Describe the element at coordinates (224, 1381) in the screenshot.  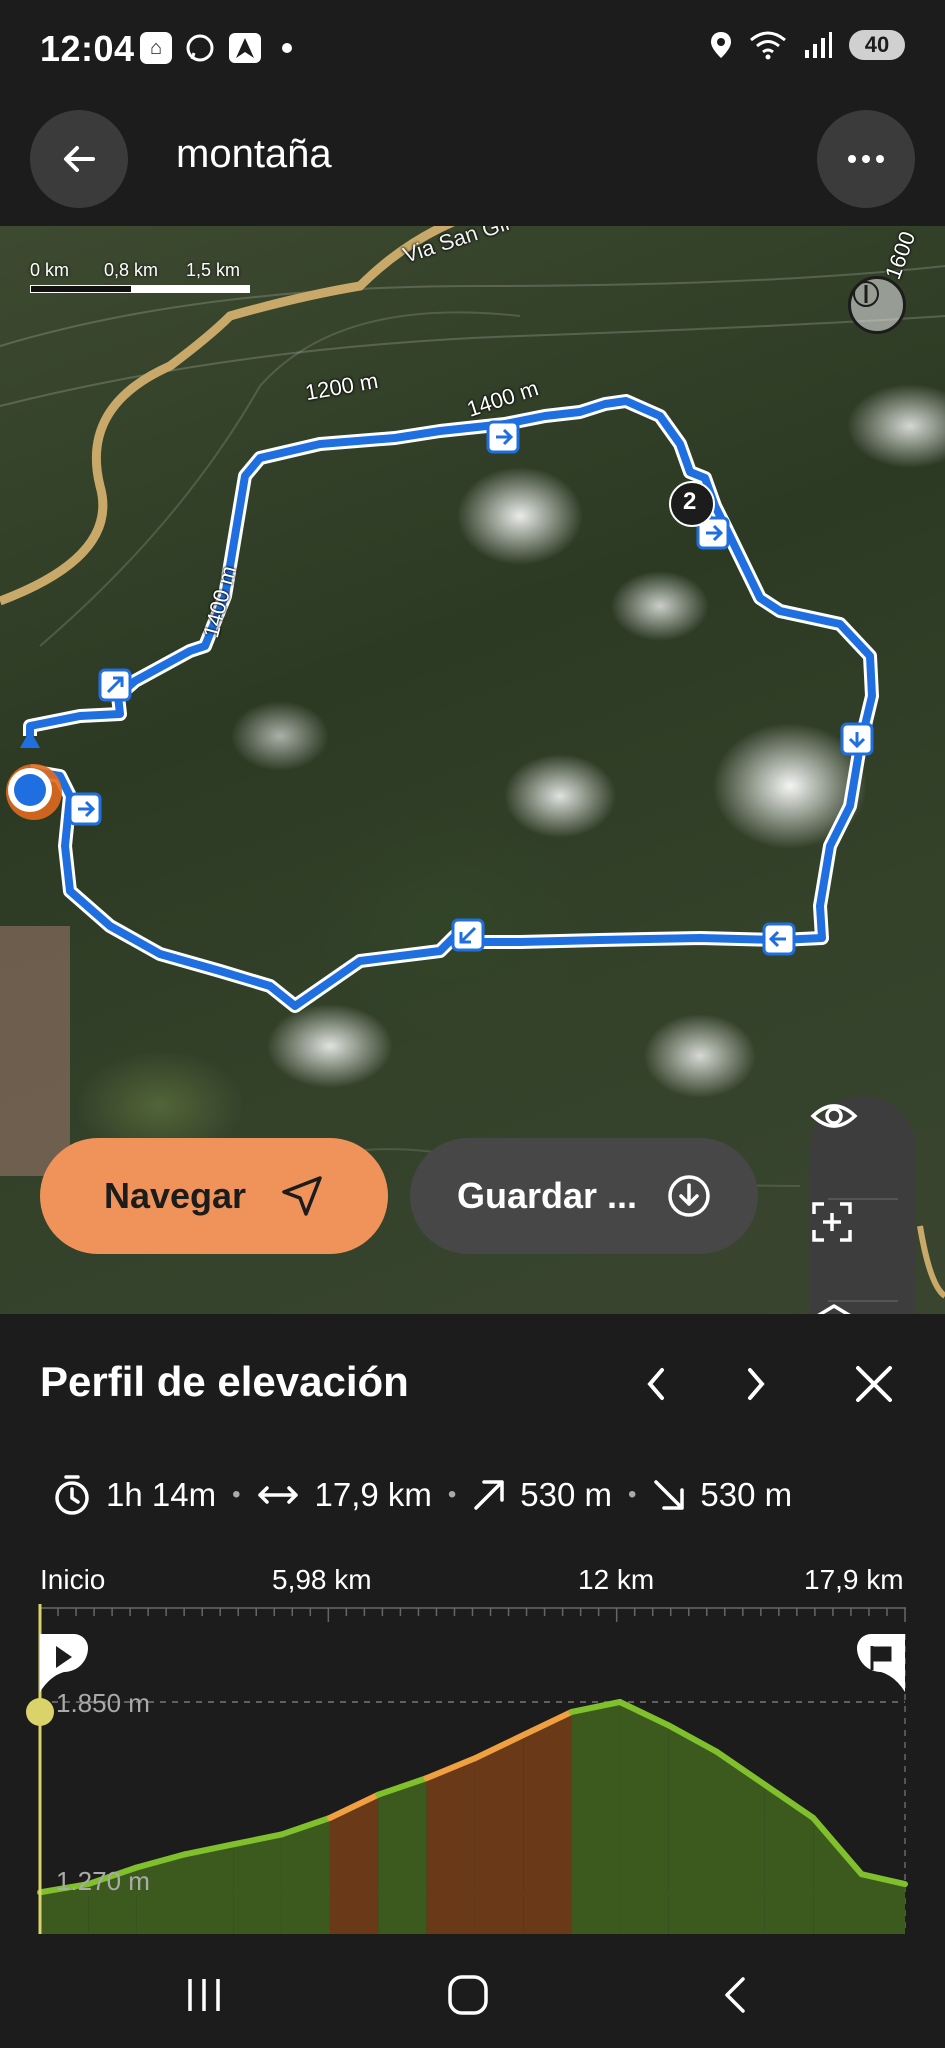
I see `elevation-title: Perfil de elevación` at that location.